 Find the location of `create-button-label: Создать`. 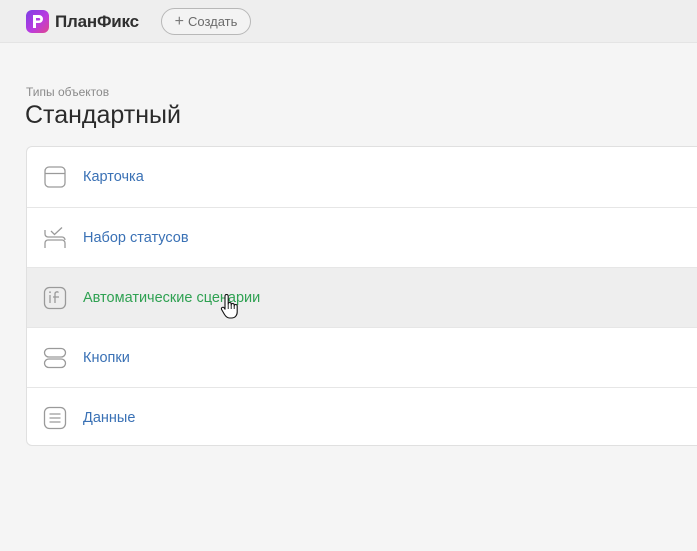

create-button-label: Создать is located at coordinates (212, 21).